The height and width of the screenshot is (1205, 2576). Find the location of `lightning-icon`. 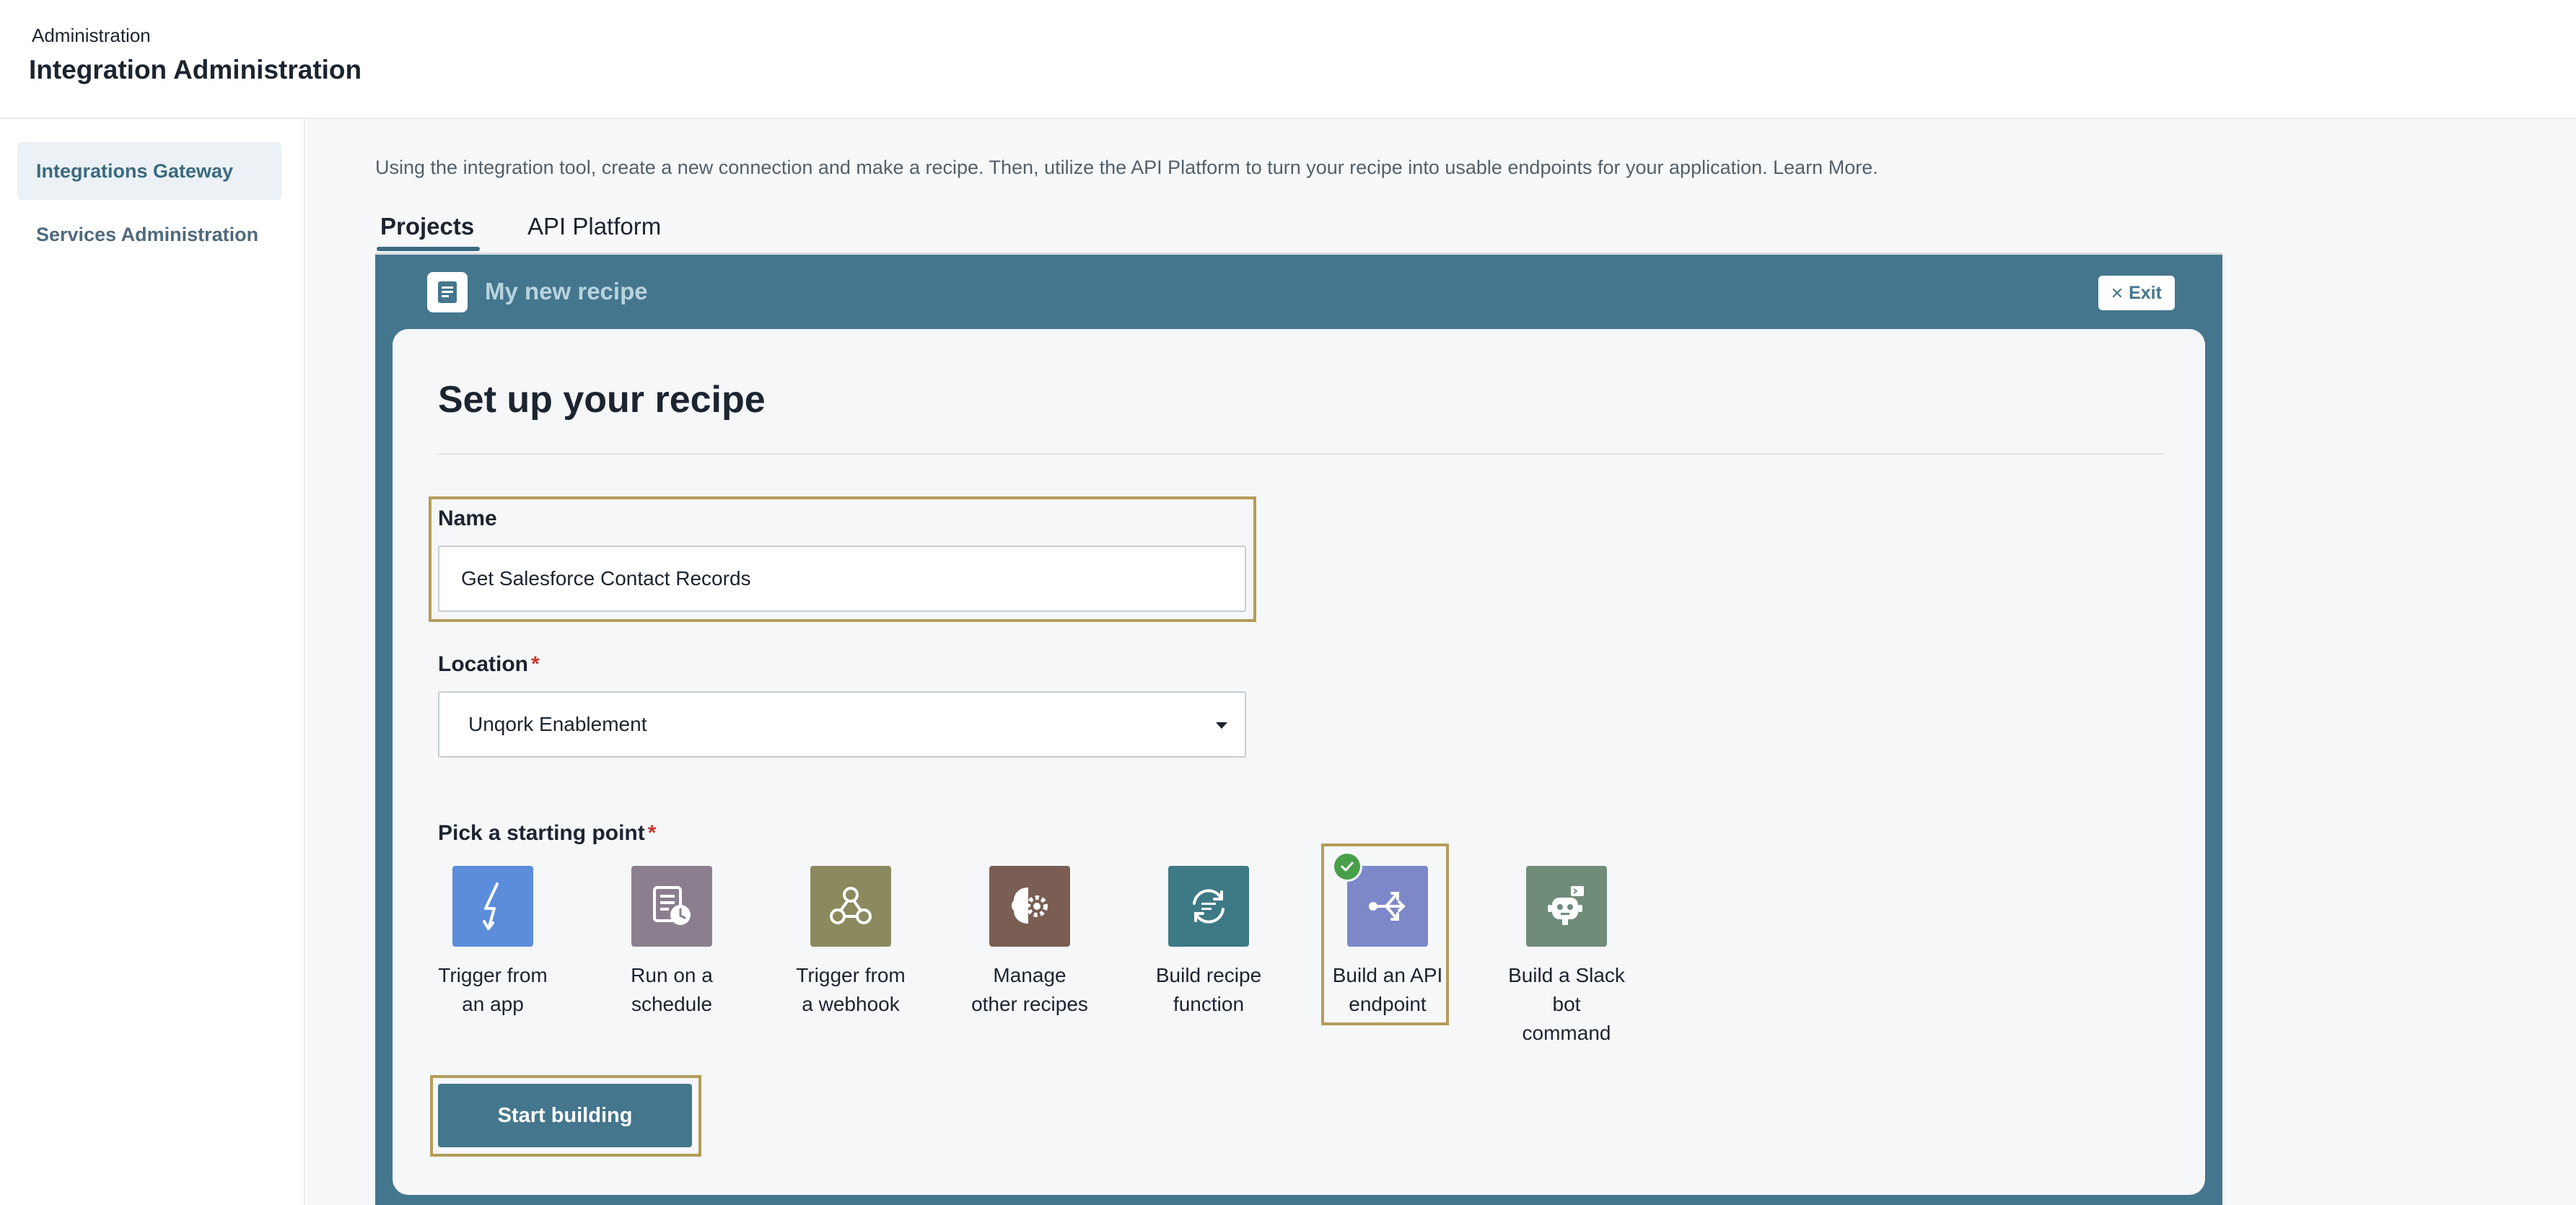

lightning-icon is located at coordinates (492, 906).